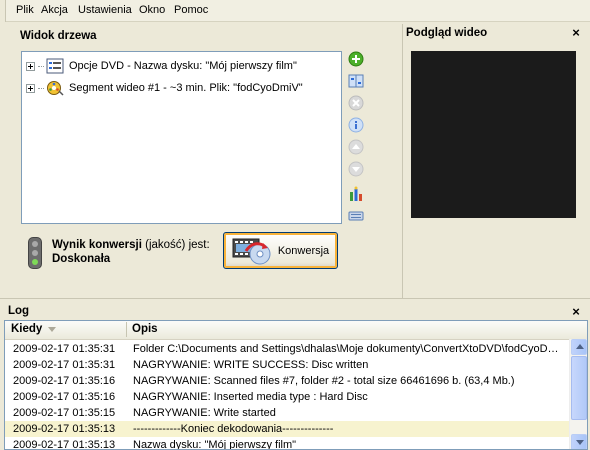 The image size is (590, 450). I want to click on column-header-when: Kiedy, so click(26, 329).